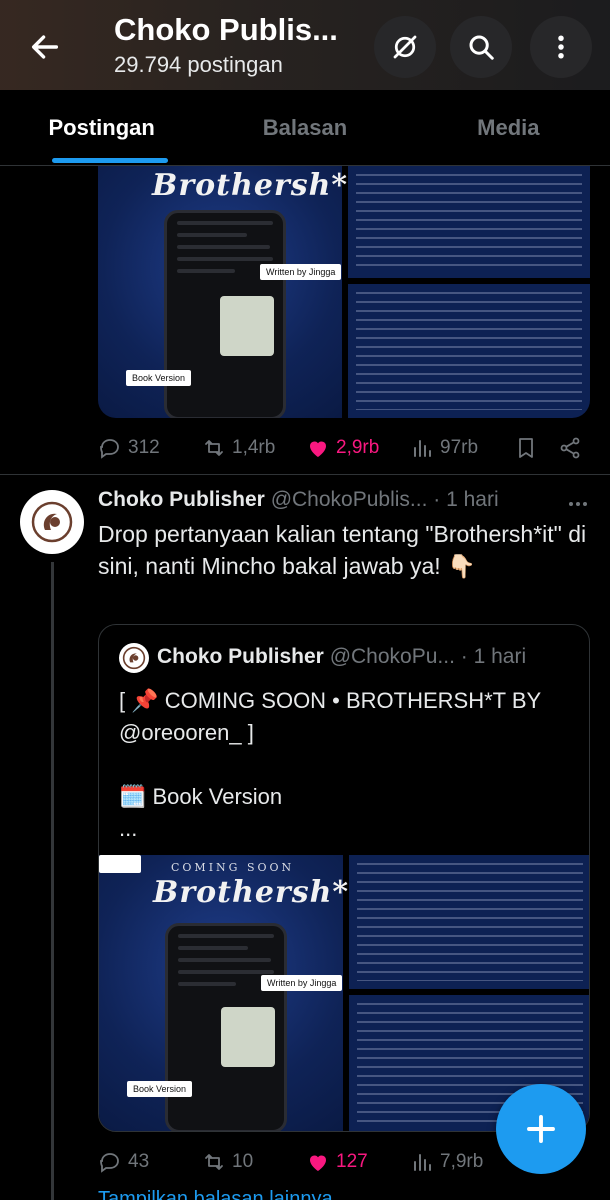 This screenshot has width=610, height=1200. I want to click on tab-balasan: Balasan, so click(304, 127).